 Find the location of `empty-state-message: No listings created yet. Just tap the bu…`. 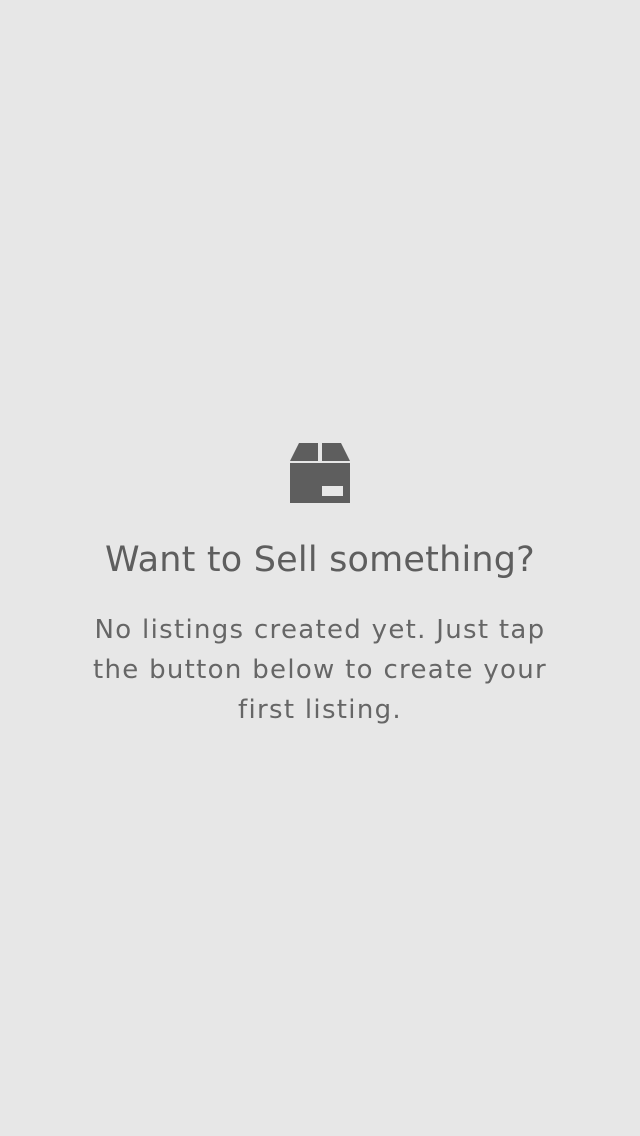

empty-state-message: No listings created yet. Just tap the bu… is located at coordinates (320, 670).